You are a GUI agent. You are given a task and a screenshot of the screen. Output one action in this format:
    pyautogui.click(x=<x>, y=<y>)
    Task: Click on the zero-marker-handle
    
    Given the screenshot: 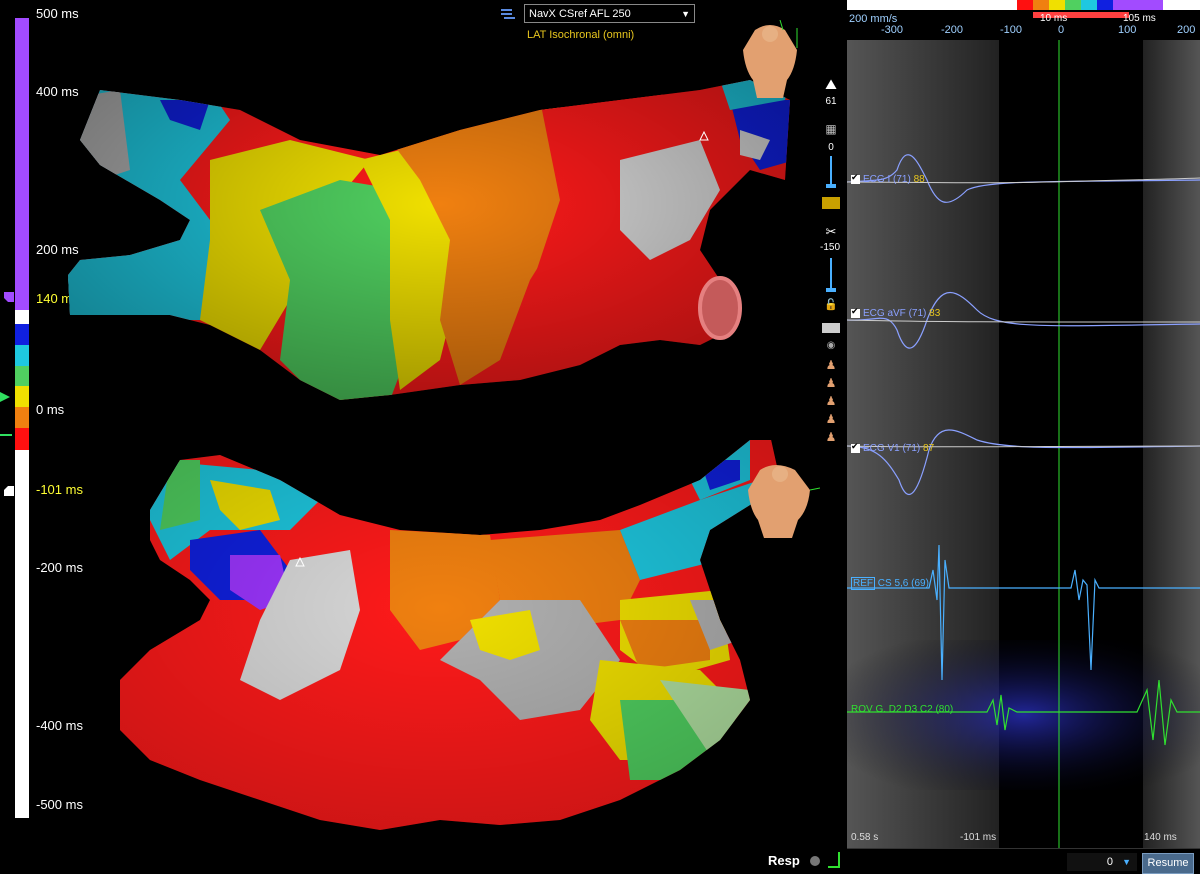 What is the action you would take?
    pyautogui.click(x=5, y=397)
    